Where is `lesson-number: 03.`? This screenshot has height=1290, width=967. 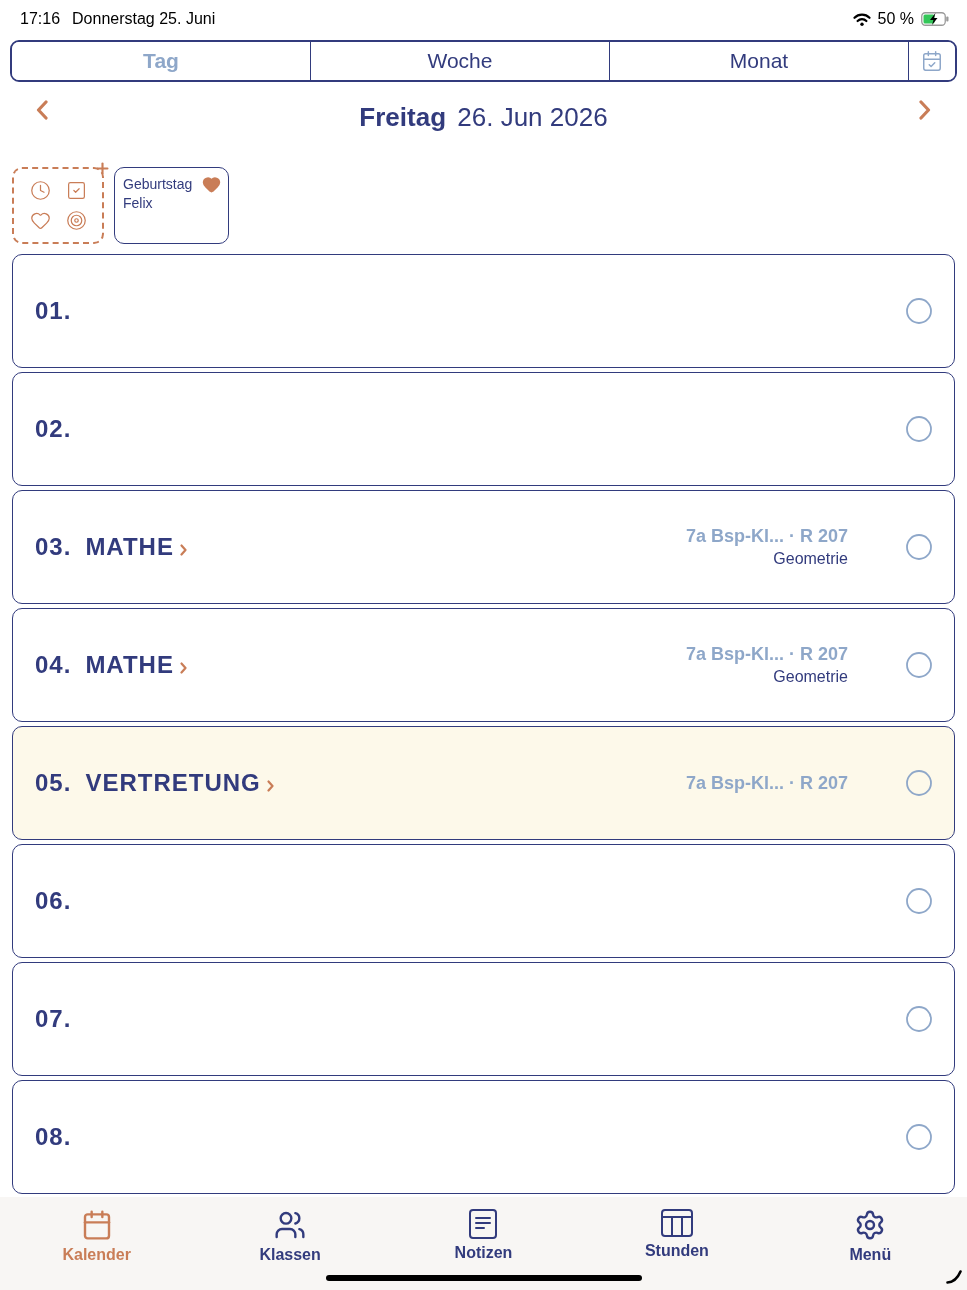 lesson-number: 03. is located at coordinates (53, 547).